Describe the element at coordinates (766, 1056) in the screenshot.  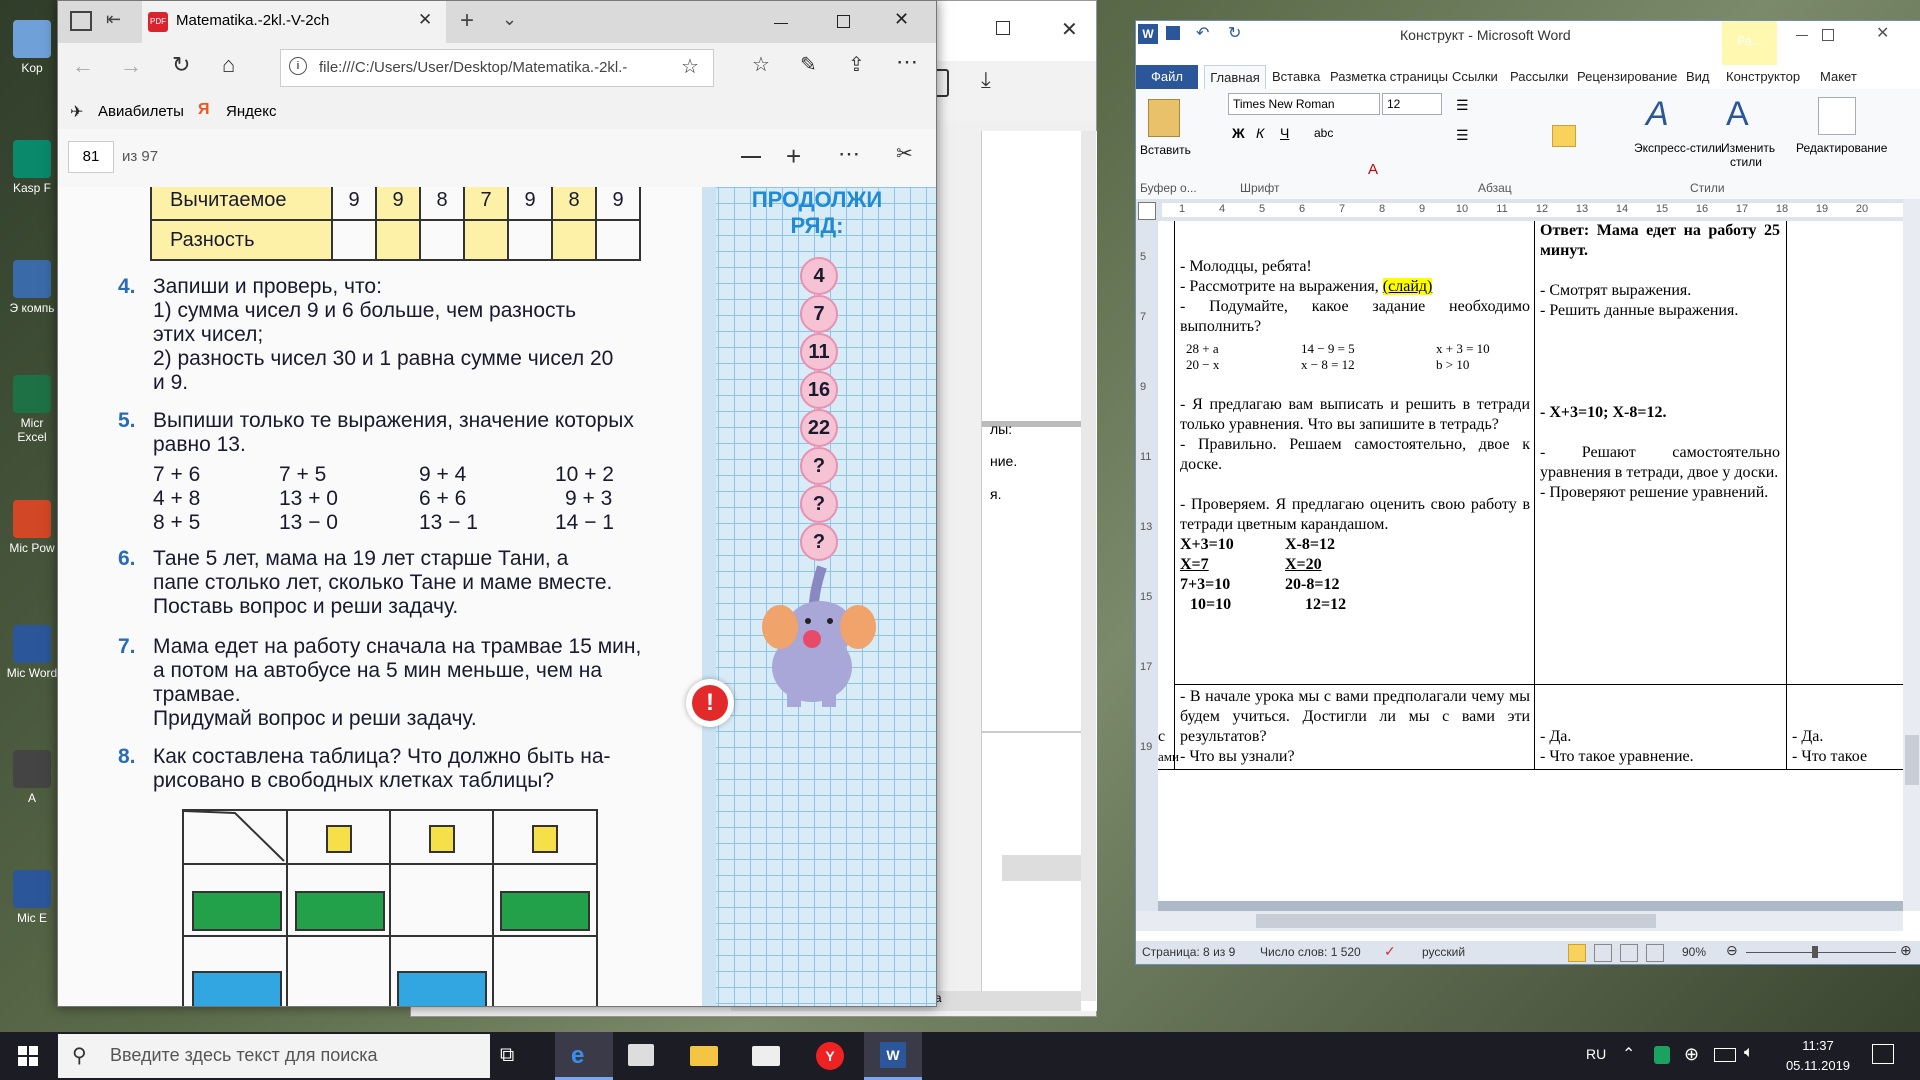
I see `mail-icon` at that location.